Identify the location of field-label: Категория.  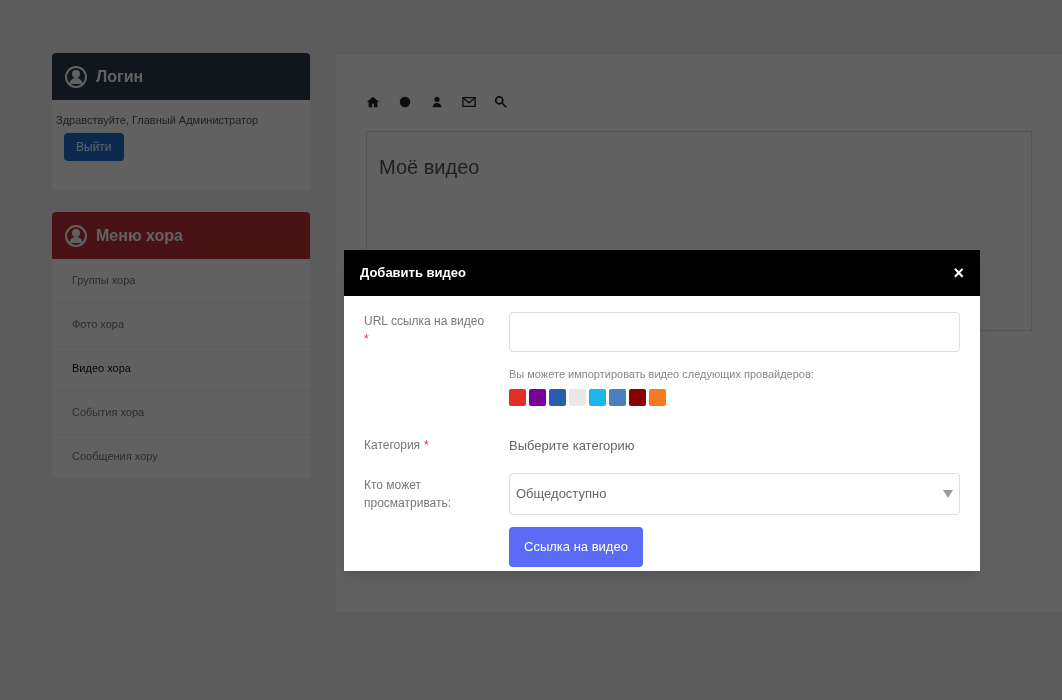
(392, 445).